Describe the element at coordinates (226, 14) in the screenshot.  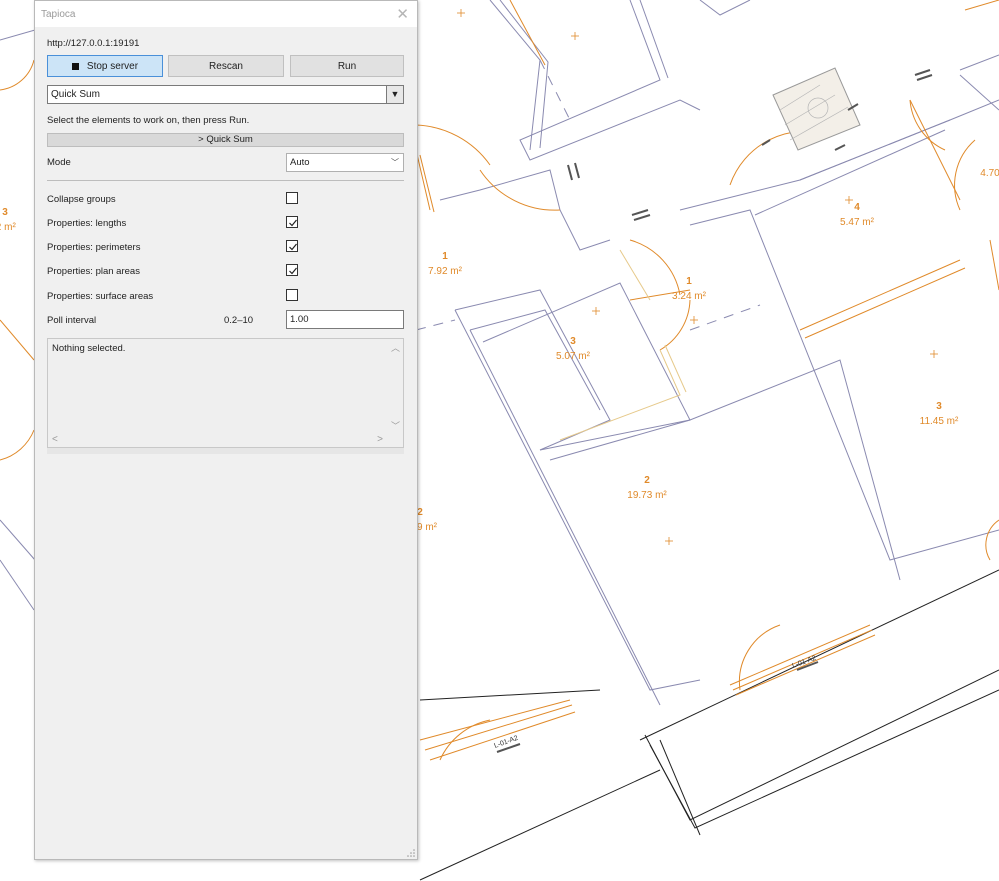
I see `title-bar: Tapioca ✕` at that location.